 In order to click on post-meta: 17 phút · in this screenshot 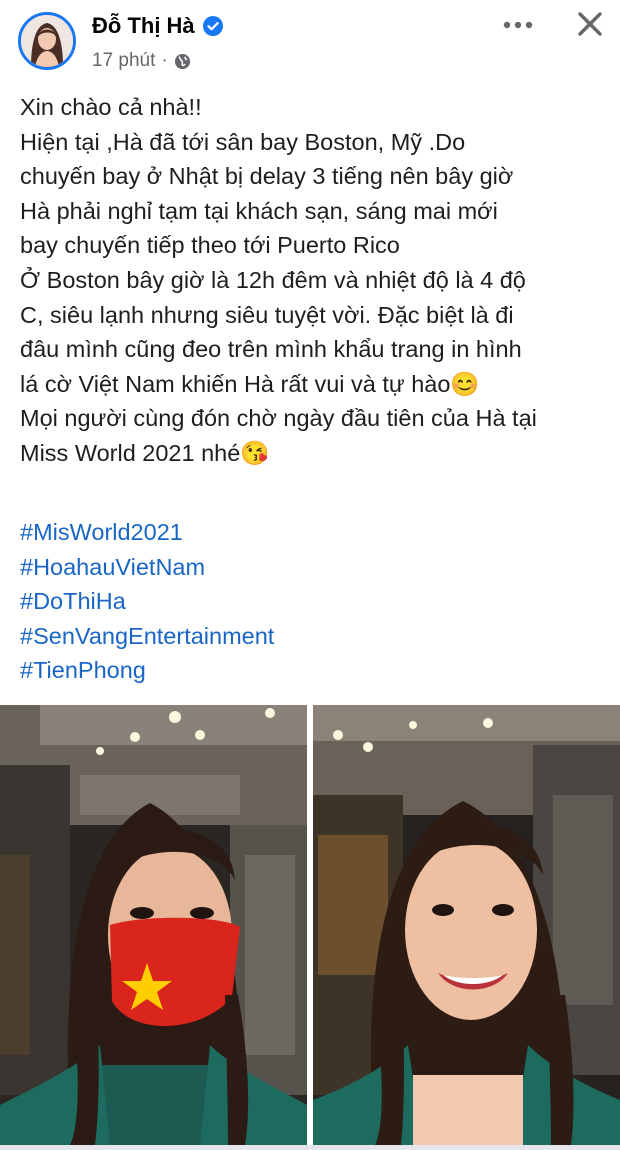, I will do `click(141, 61)`.